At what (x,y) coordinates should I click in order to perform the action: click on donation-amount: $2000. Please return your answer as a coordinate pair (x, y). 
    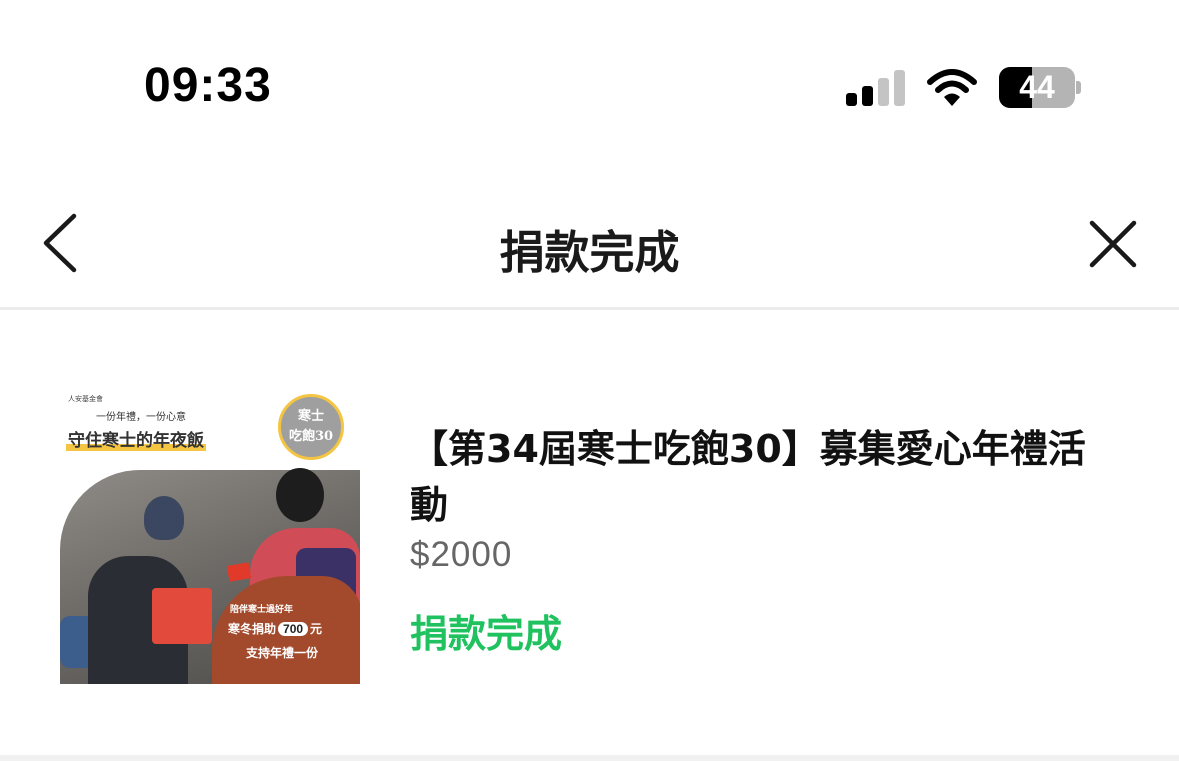
    Looking at the image, I should click on (461, 554).